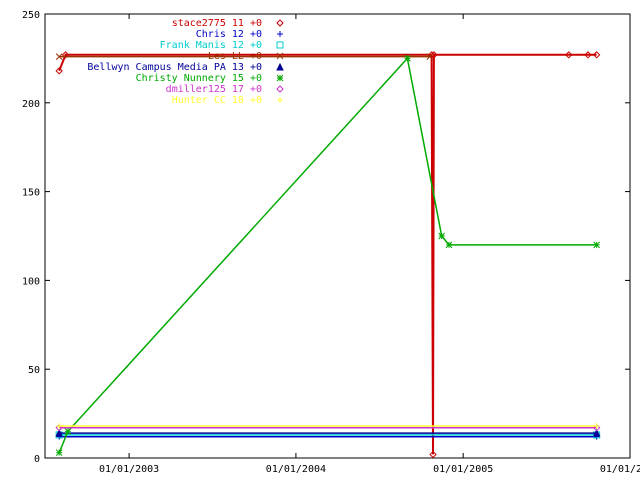 This screenshot has width=640, height=480. Describe the element at coordinates (620, 469) in the screenshot. I see `x-tick-label: 01/01/2006` at that location.